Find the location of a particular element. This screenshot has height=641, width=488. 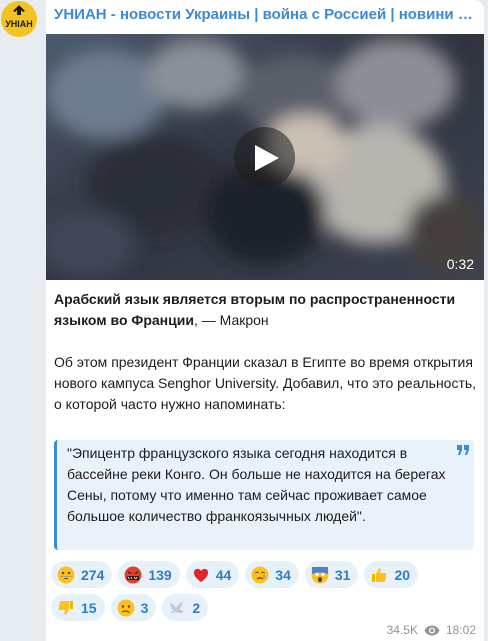

message-meta: 34.5K 18:02 is located at coordinates (431, 630).